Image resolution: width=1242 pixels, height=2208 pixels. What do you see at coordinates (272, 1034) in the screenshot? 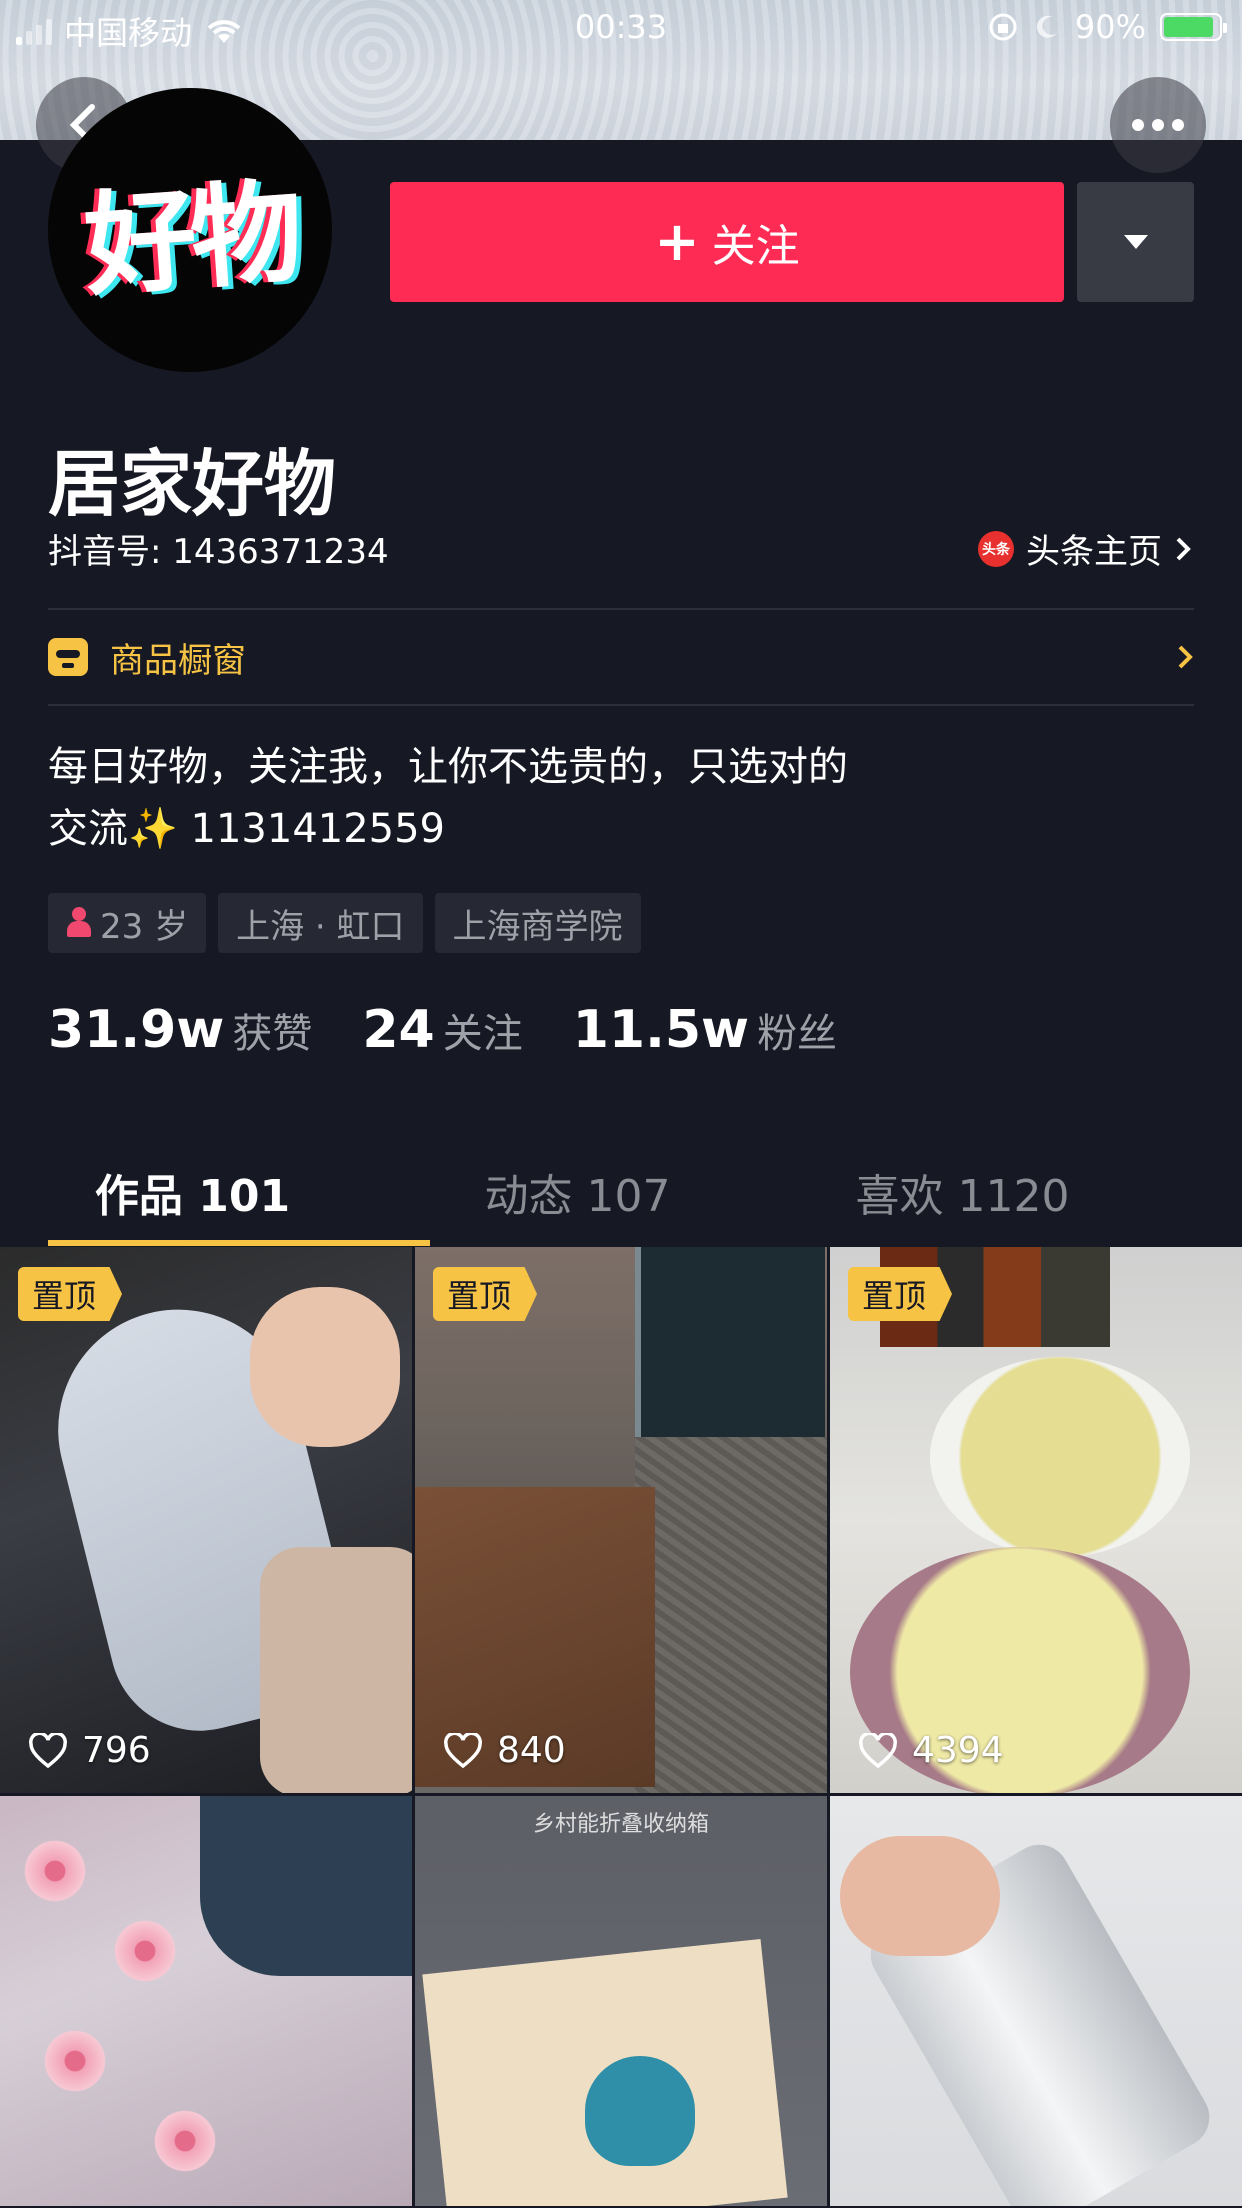
I see `stat-label: 获赞` at bounding box center [272, 1034].